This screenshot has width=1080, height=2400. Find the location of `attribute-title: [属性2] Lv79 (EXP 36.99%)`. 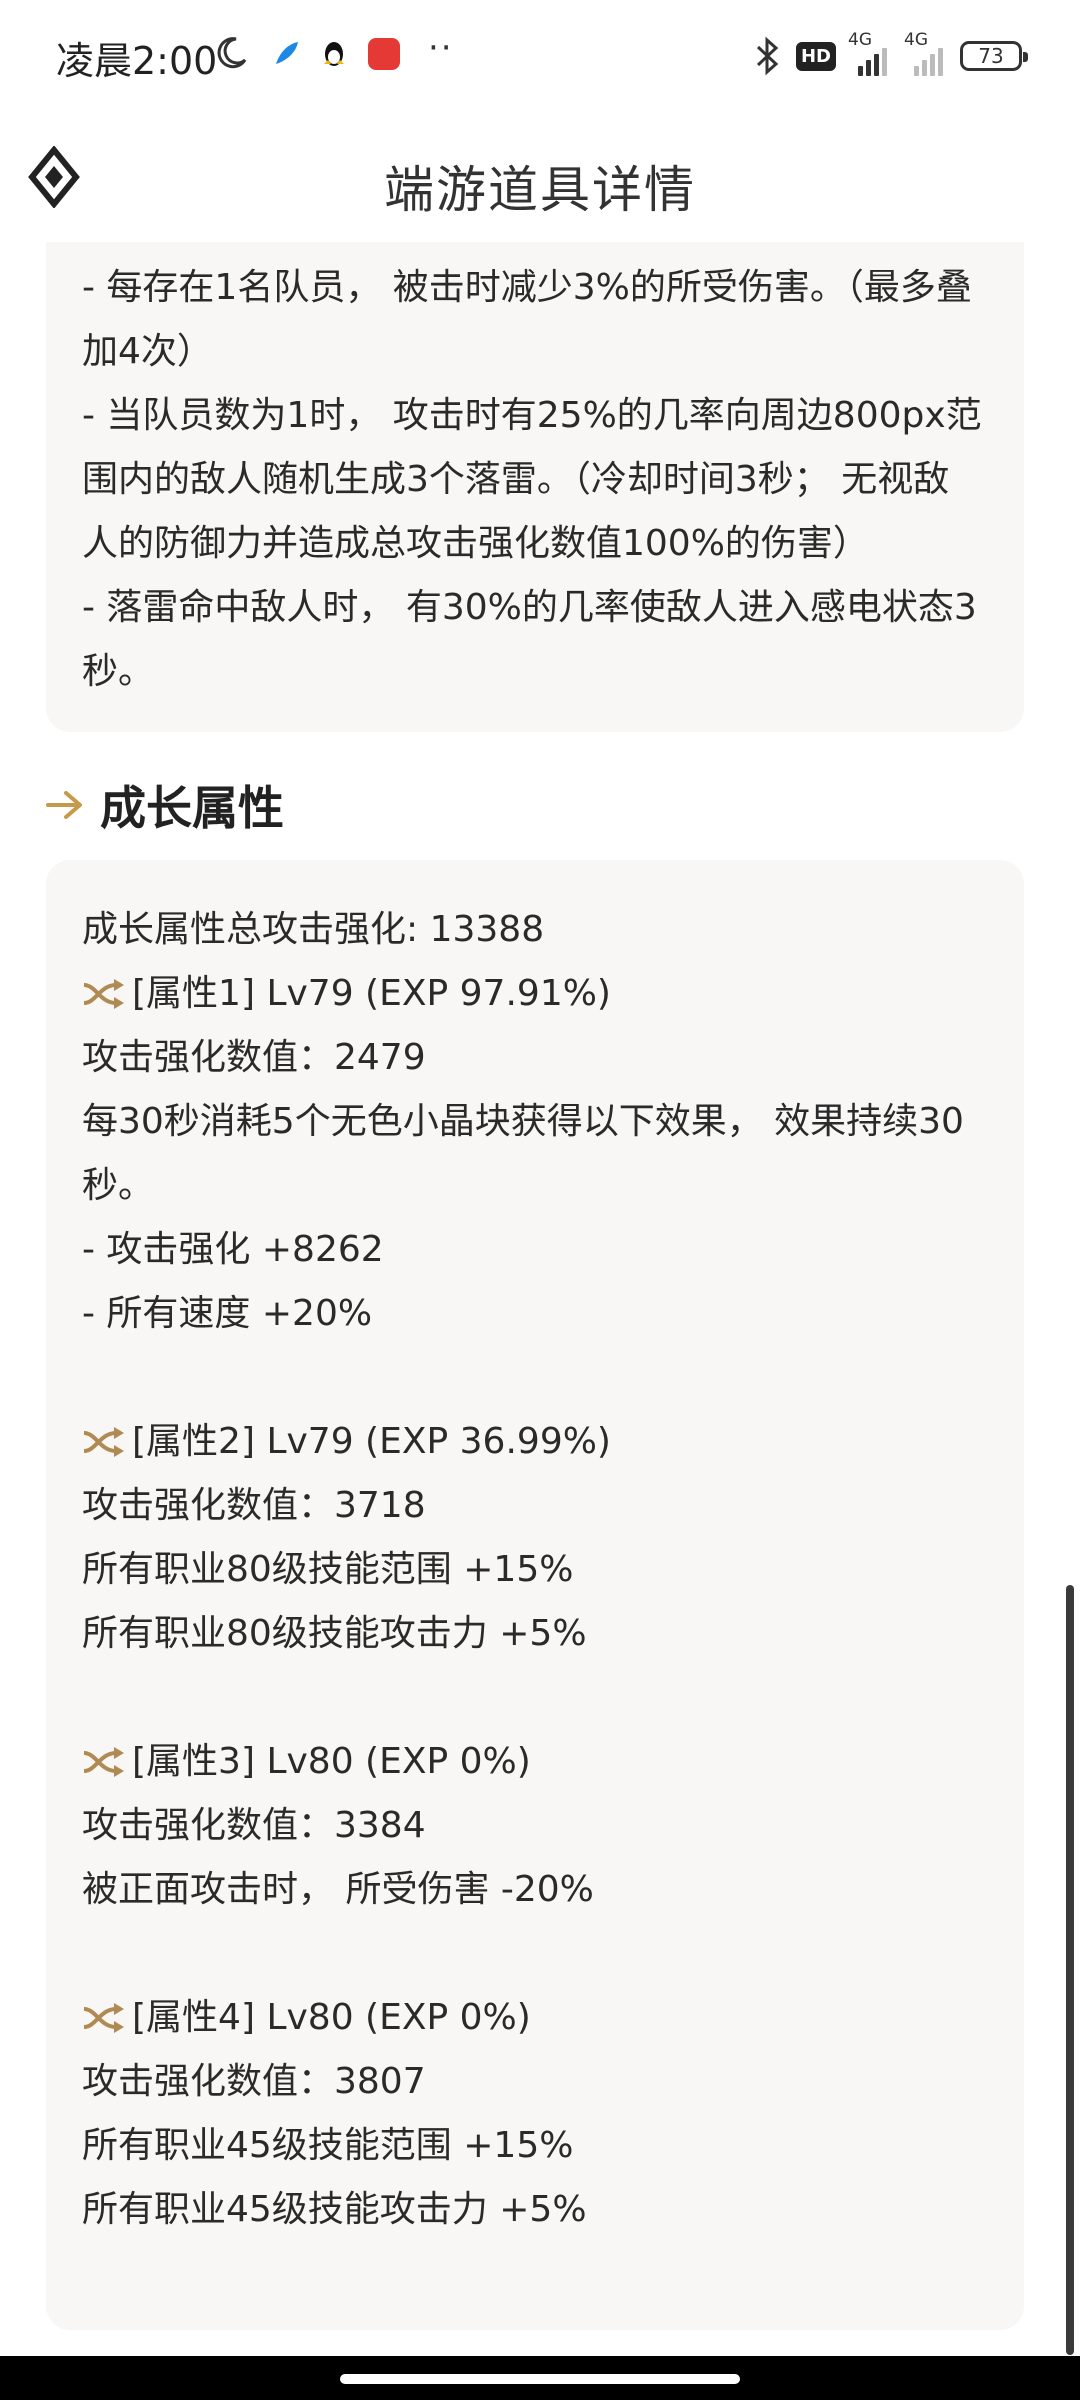

attribute-title: [属性2] Lv79 (EXP 36.99%) is located at coordinates (371, 1441).